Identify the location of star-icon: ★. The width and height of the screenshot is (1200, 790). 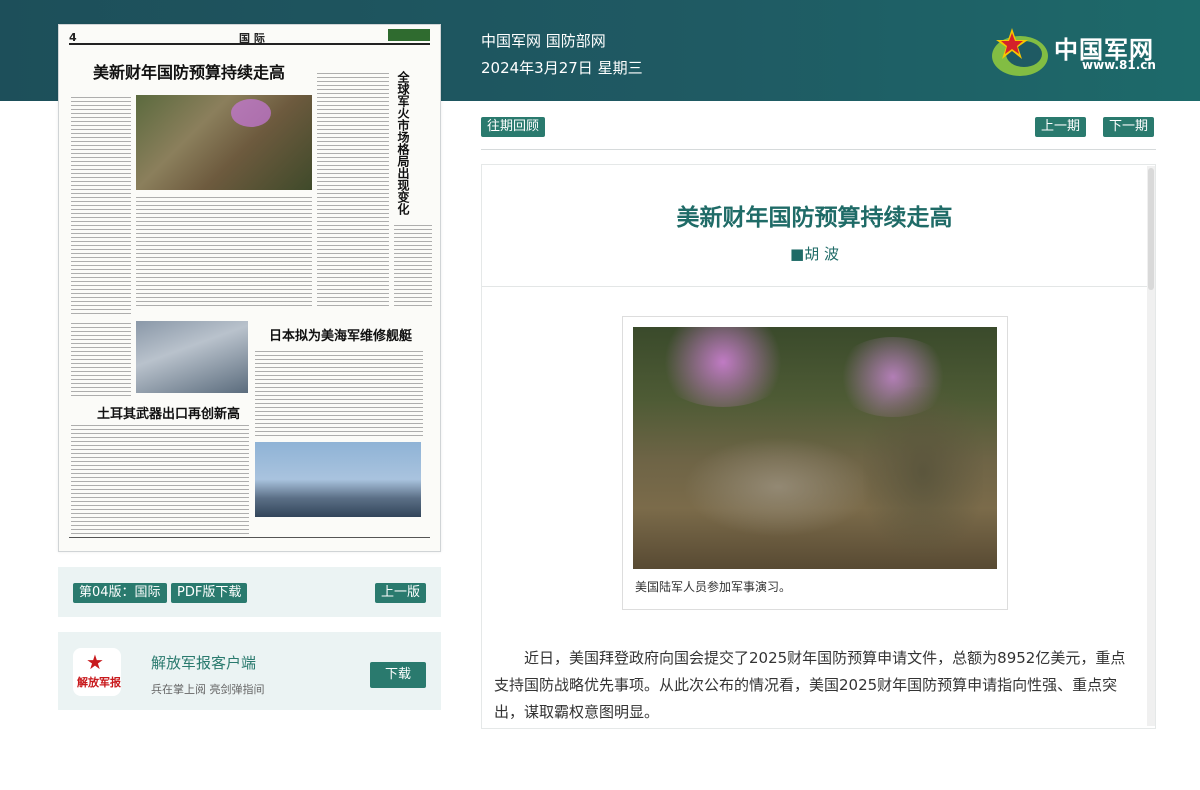
(95, 662).